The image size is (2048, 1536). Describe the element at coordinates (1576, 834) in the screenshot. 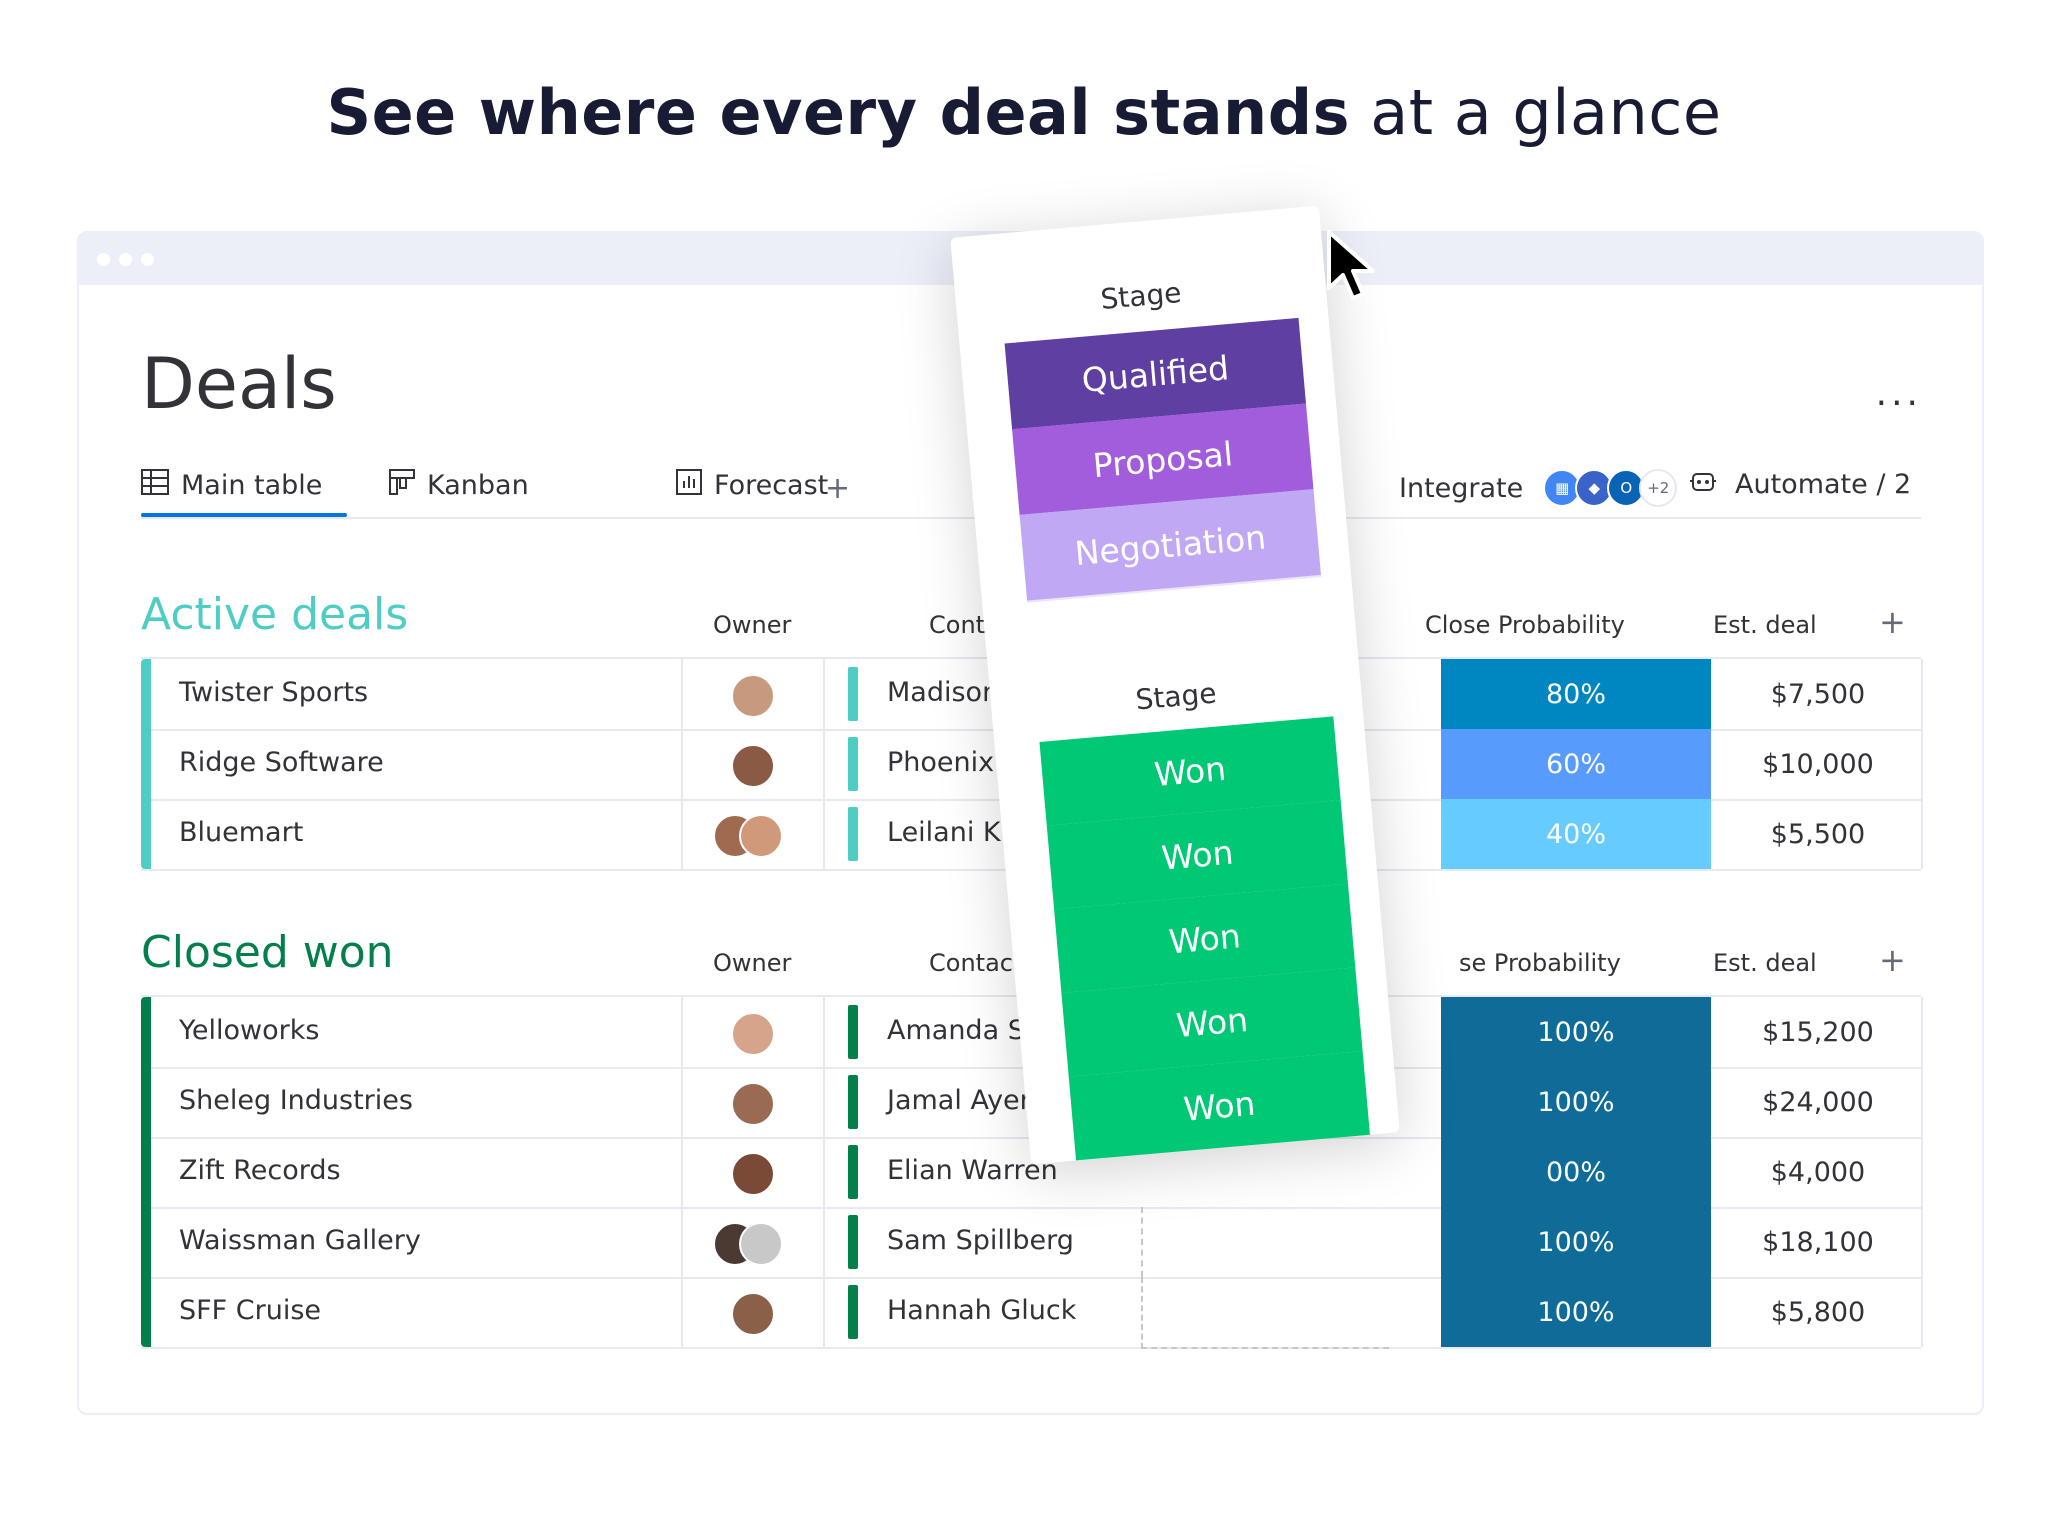

I see `close-probability-cell: 40%` at that location.